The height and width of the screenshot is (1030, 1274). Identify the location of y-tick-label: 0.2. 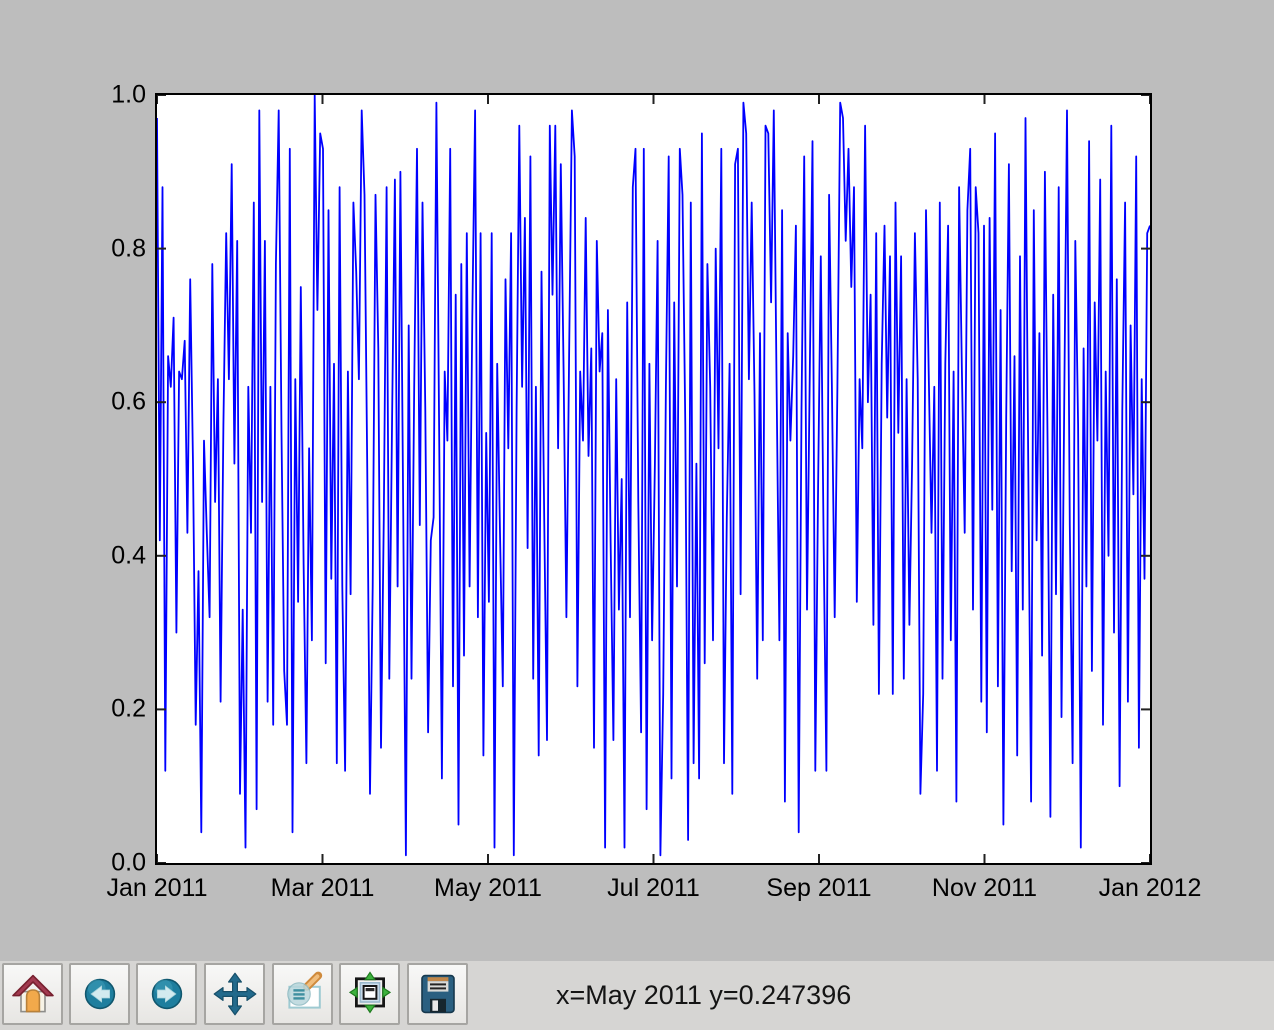
(128, 708).